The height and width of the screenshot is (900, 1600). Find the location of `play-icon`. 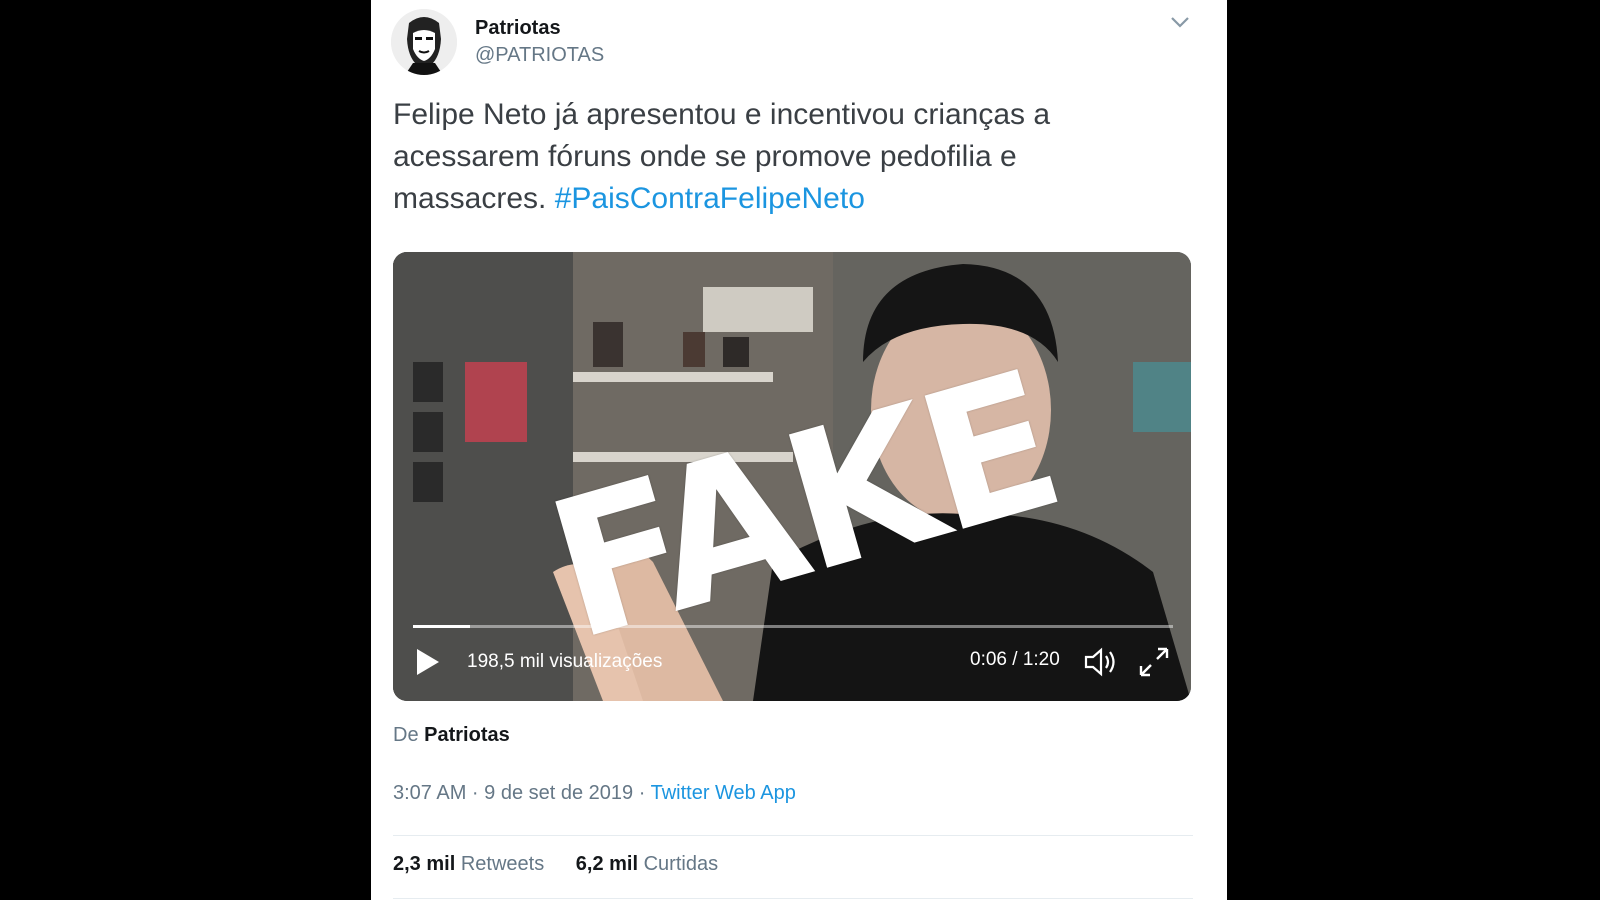

play-icon is located at coordinates (428, 662).